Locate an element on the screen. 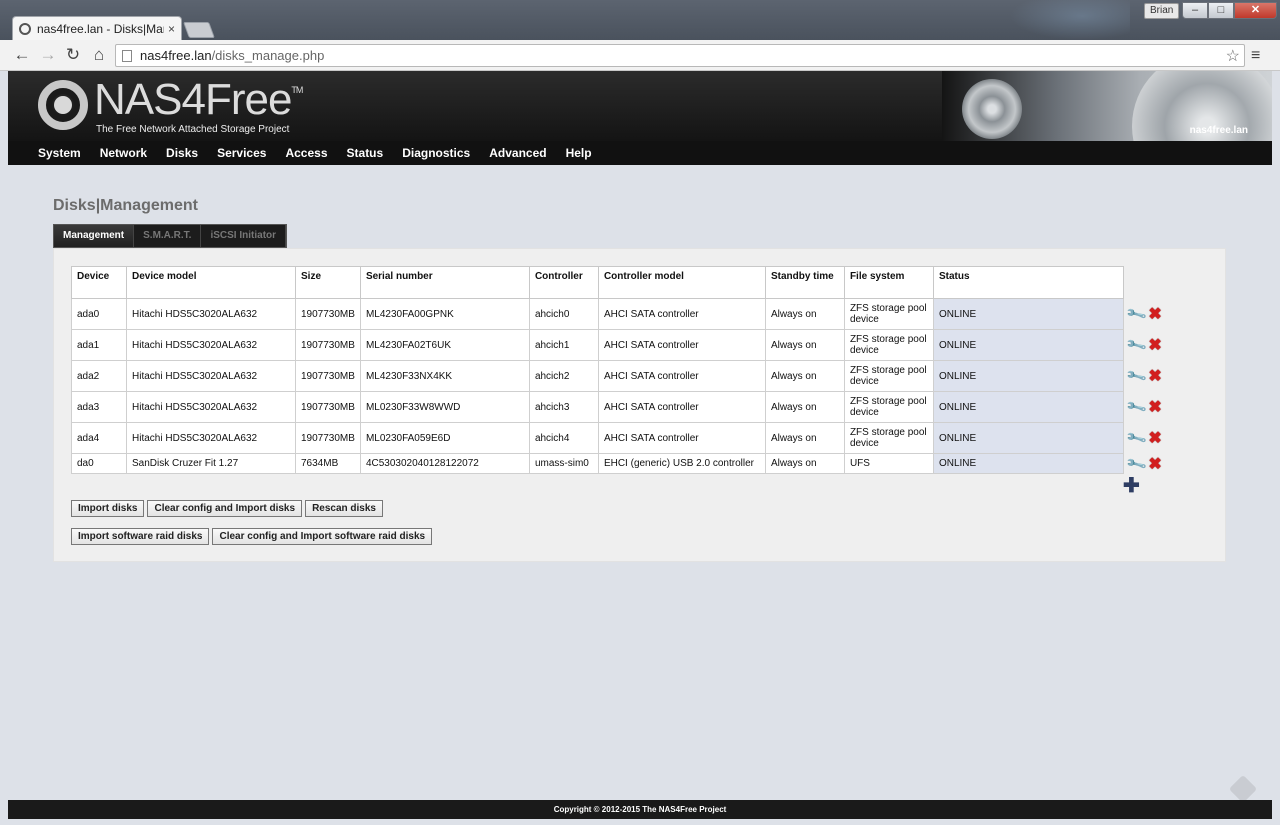 Image resolution: width=1280 pixels, height=825 pixels. nav-help: Help is located at coordinates (579, 153).